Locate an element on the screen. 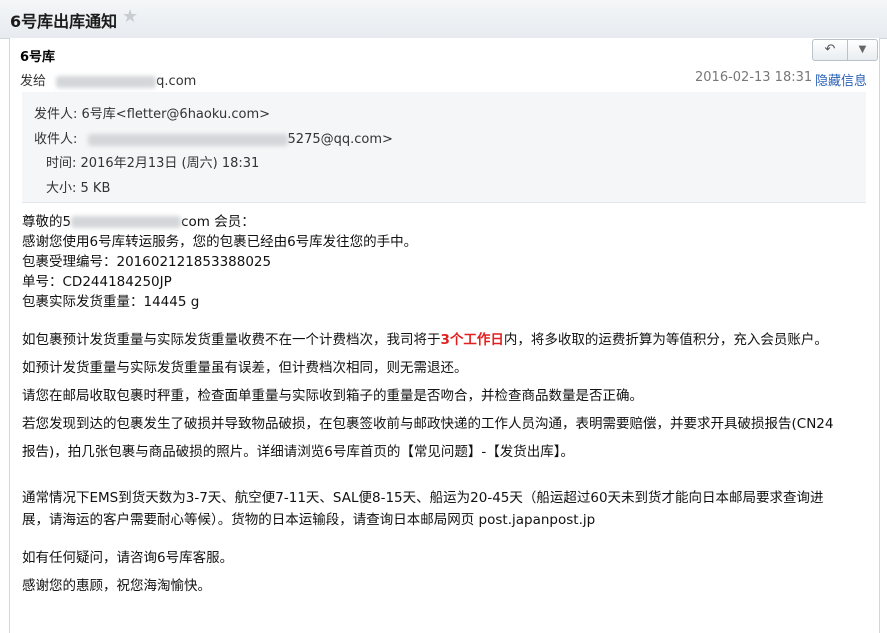  body-text: 内，将多收取的运费折算为等值积分，充入会员账户。 is located at coordinates (665, 340).